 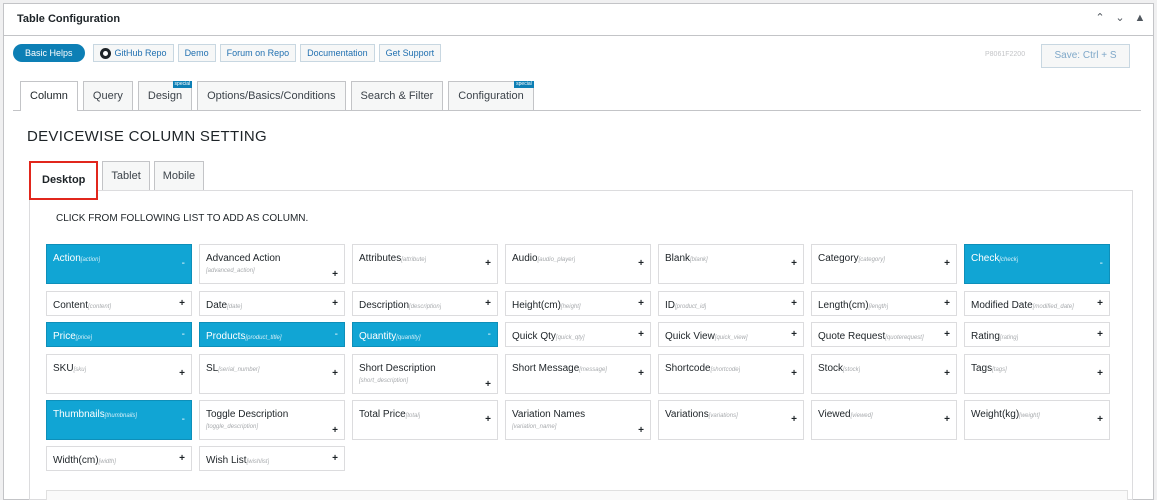 I want to click on get-support-link: Get Support, so click(x=410, y=53).